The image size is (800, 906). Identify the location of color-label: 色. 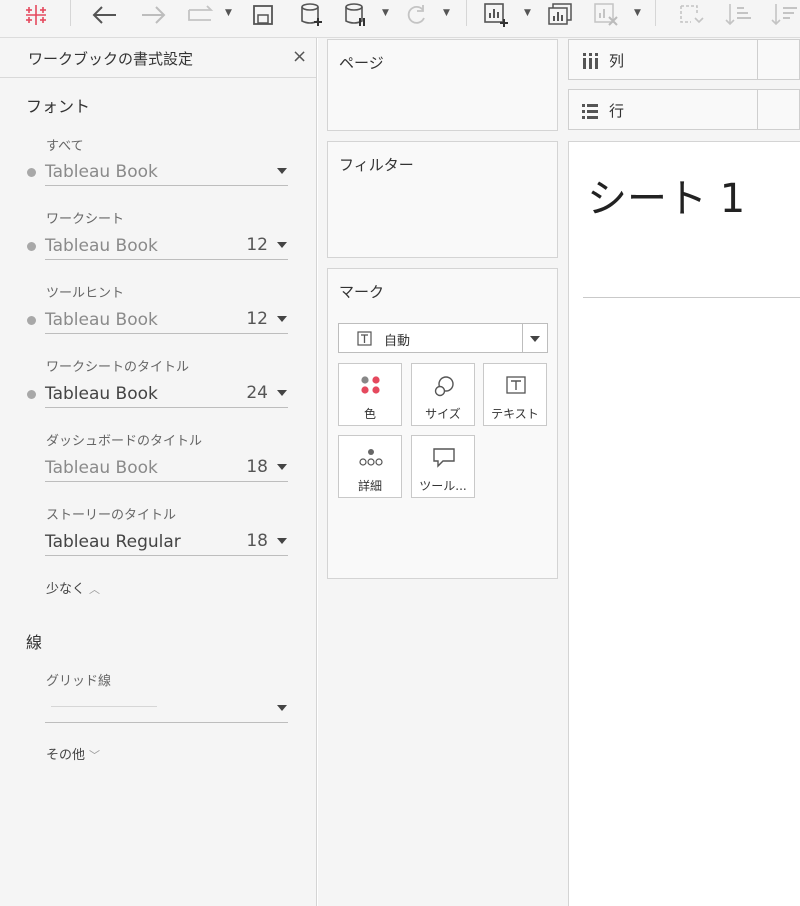
(369, 414).